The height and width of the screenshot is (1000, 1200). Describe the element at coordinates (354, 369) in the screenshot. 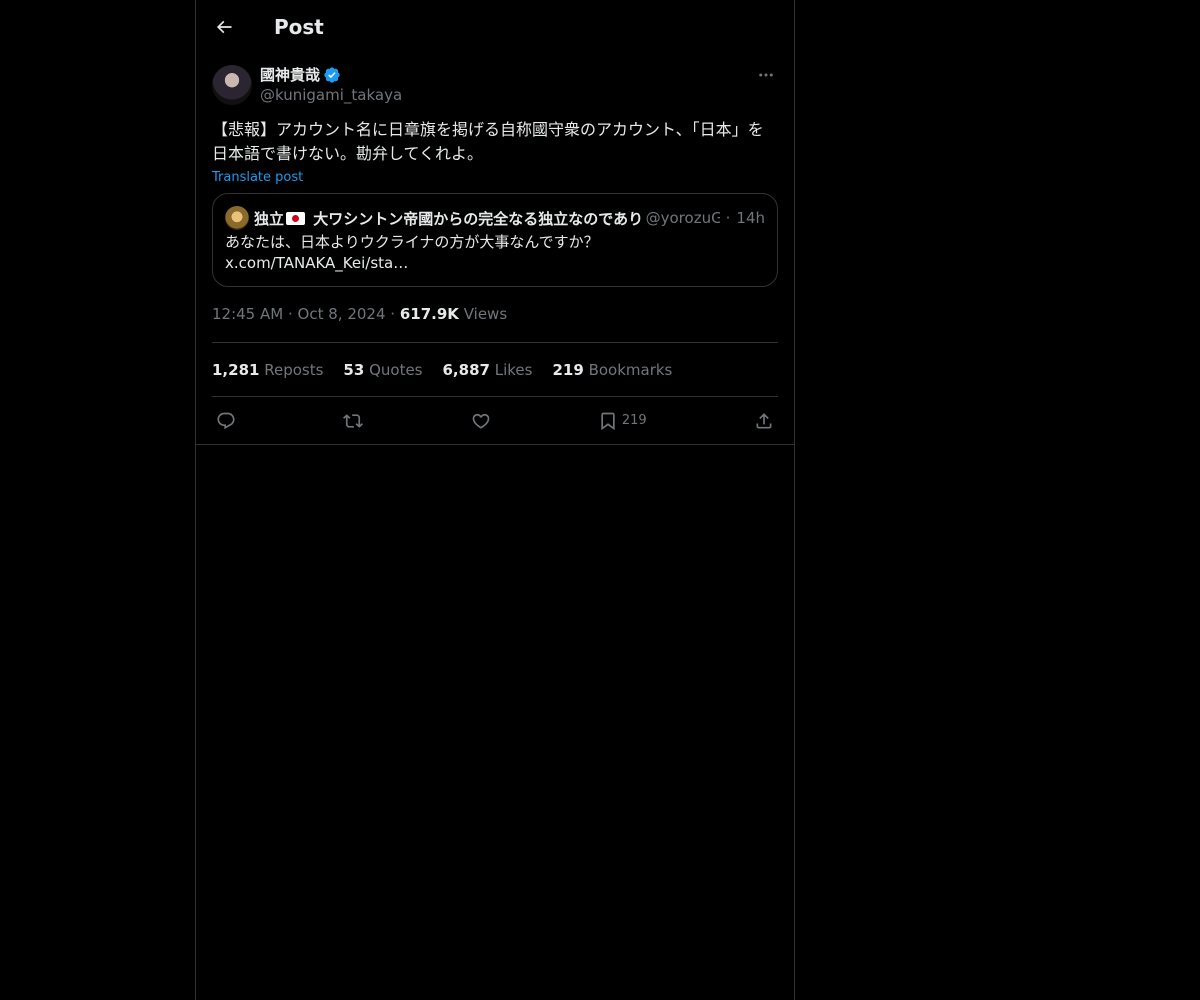

I see `stat-count: 53` at that location.